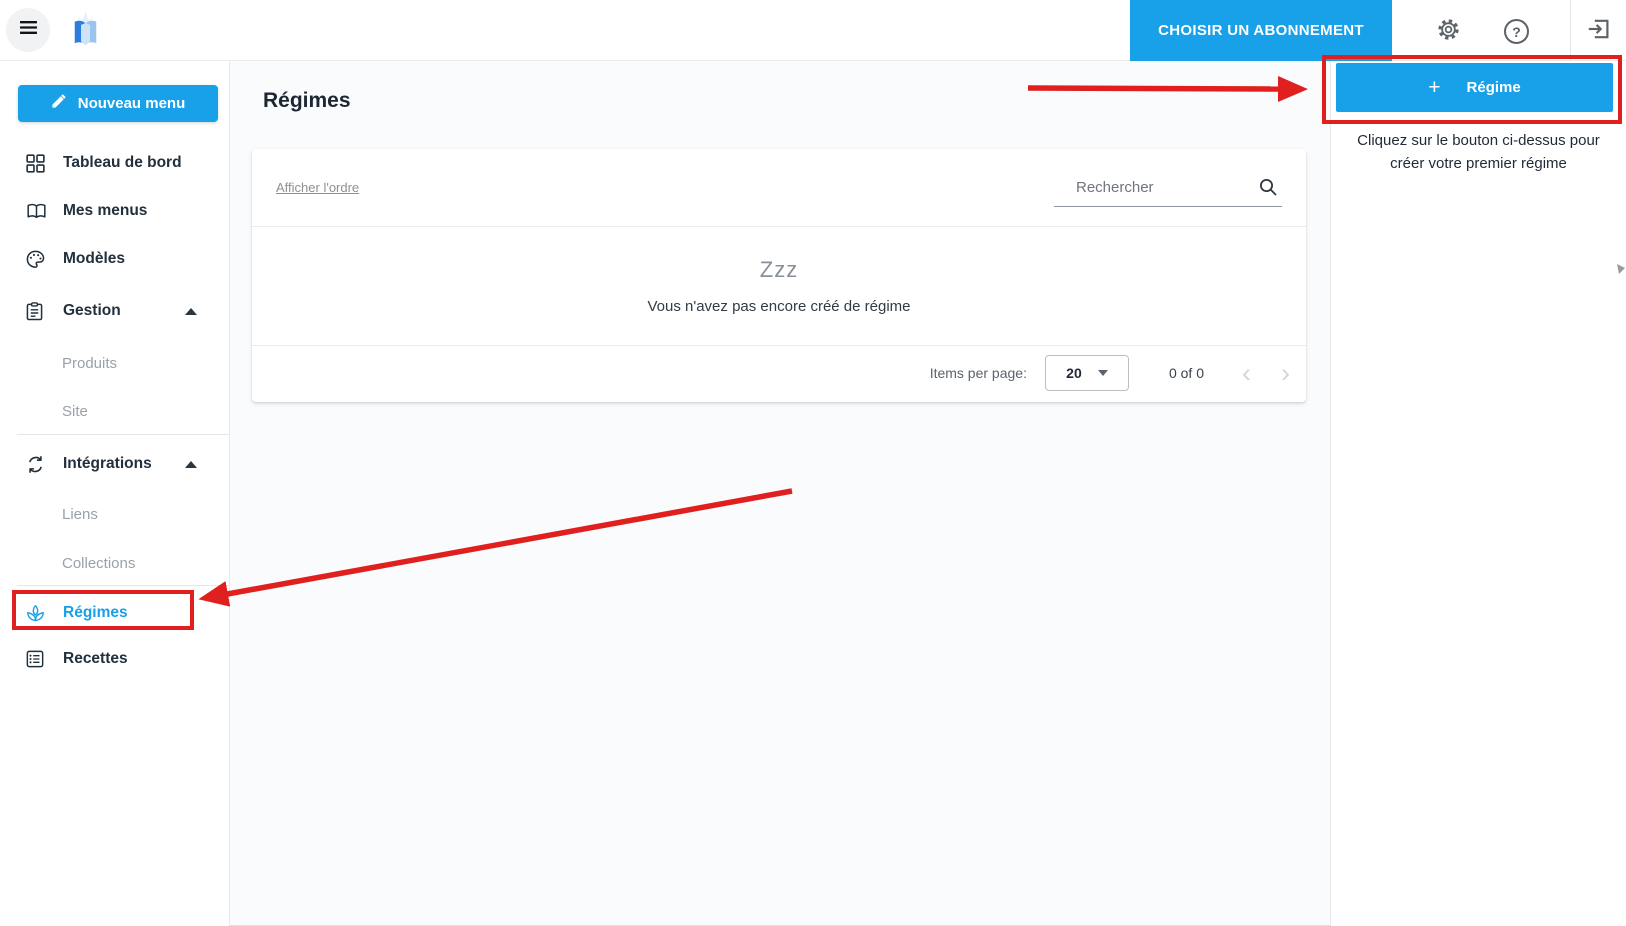 This screenshot has width=1626, height=926. I want to click on question-mark-icon: ?, so click(1516, 31).